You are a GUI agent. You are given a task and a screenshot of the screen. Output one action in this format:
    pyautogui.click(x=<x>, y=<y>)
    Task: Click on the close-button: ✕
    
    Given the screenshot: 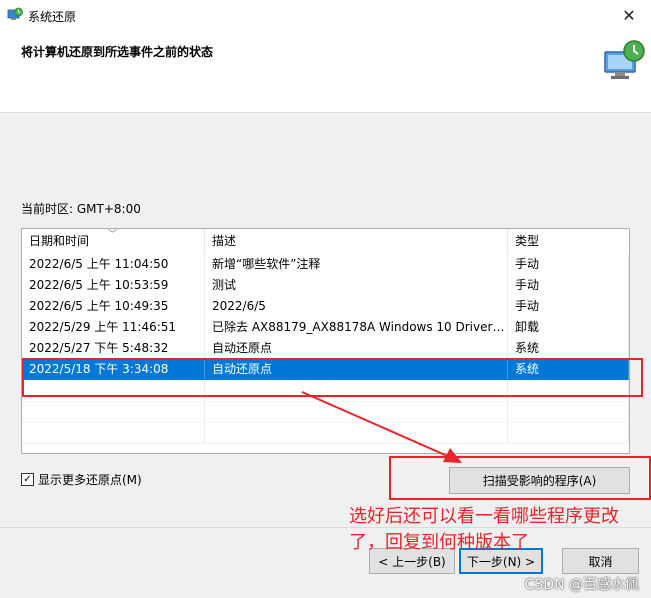 What is the action you would take?
    pyautogui.click(x=629, y=15)
    